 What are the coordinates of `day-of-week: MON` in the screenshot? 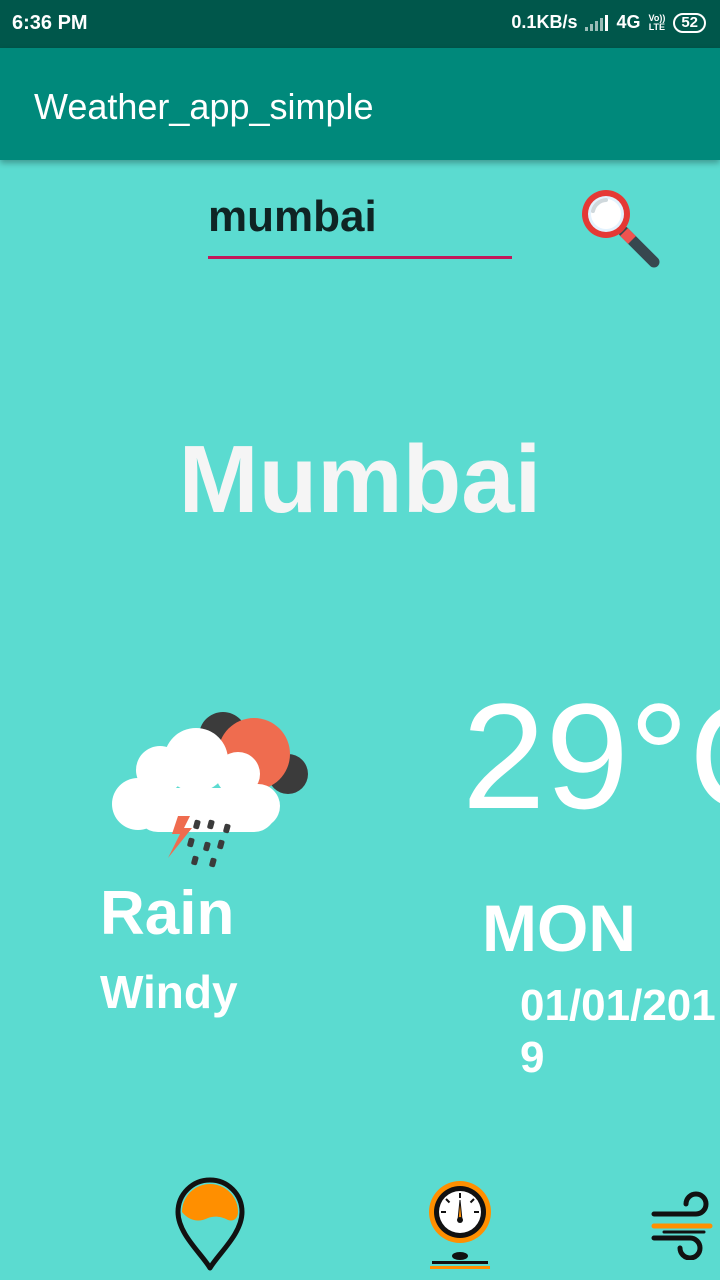 It's located at (559, 928).